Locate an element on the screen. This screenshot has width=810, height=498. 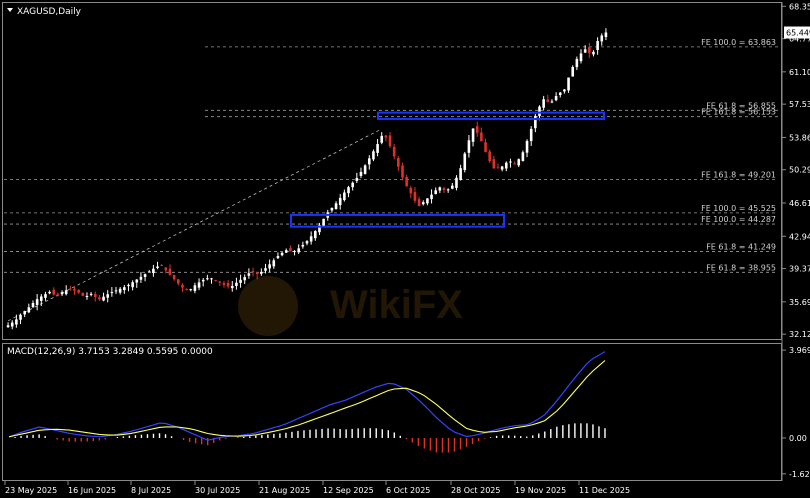
time-tick-label: 19 Nov 2025 is located at coordinates (540, 490).